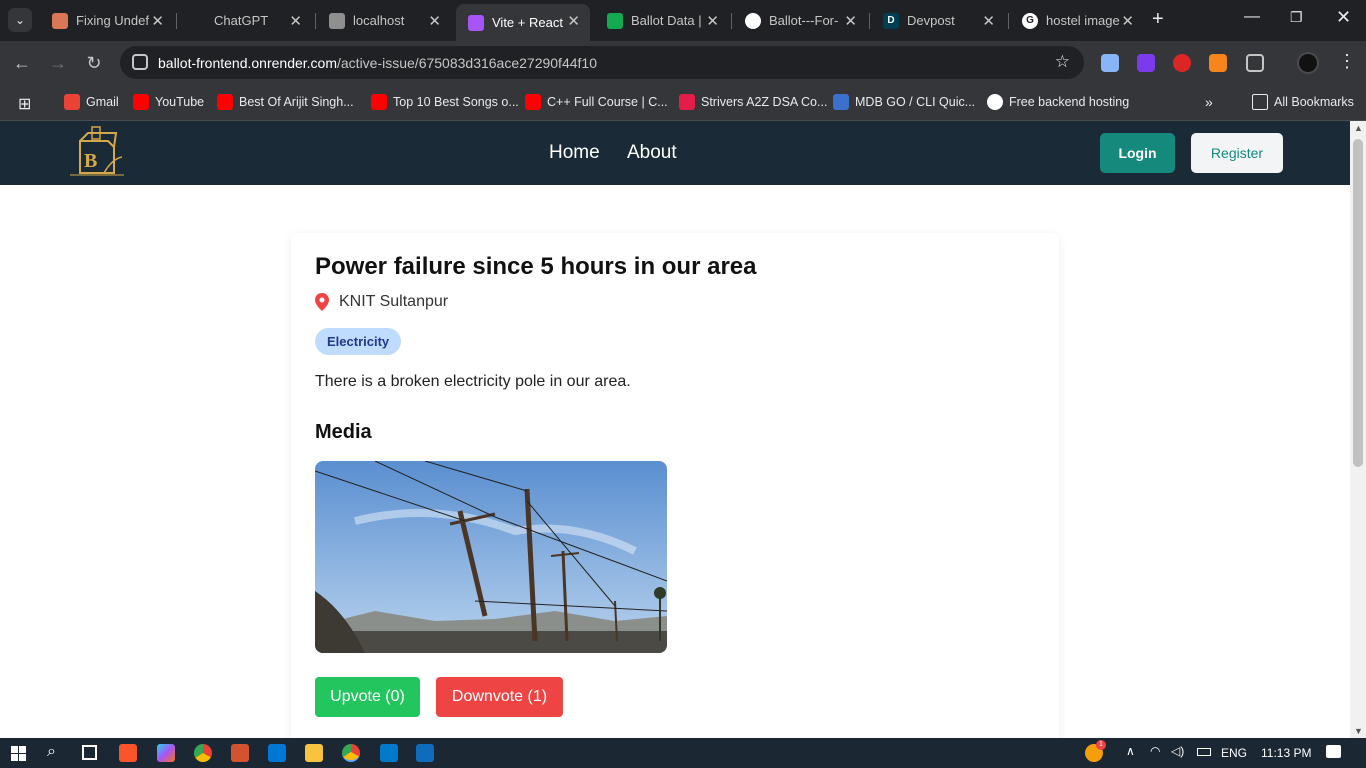 The image size is (1366, 768). Describe the element at coordinates (533, 102) in the screenshot. I see `youtube-icon` at that location.